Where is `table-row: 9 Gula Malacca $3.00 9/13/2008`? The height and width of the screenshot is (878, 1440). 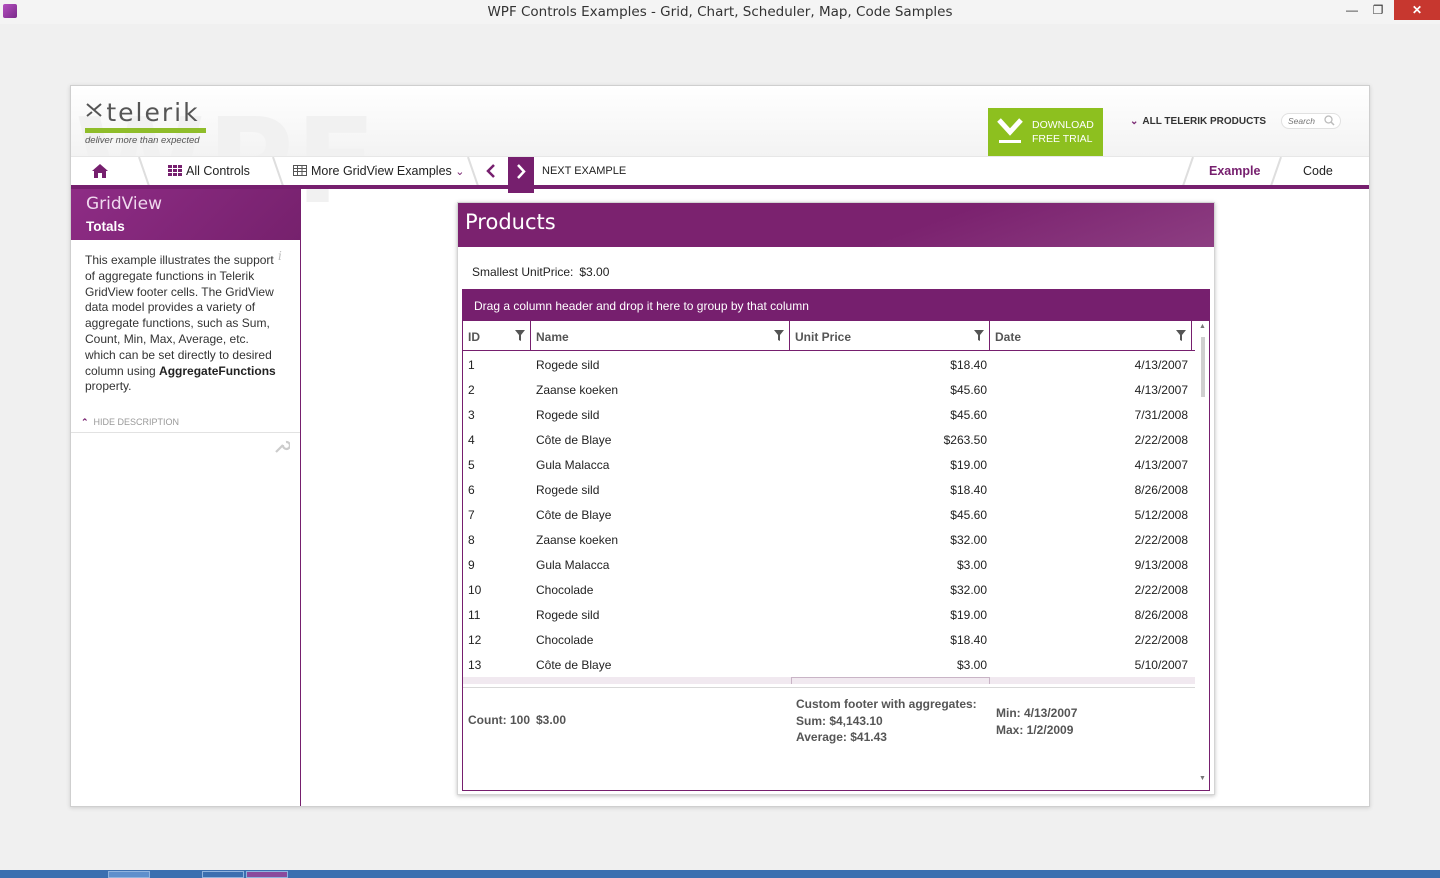 table-row: 9 Gula Malacca $3.00 9/13/2008 is located at coordinates (829, 564).